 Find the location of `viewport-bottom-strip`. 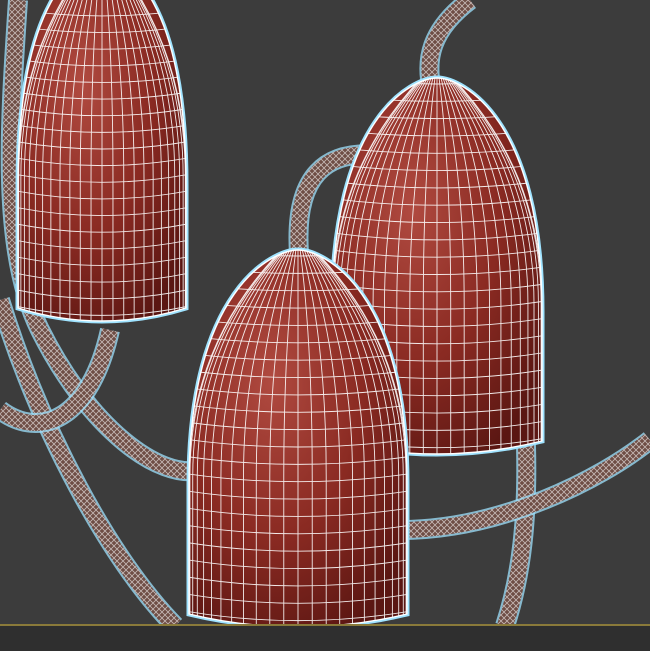

viewport-bottom-strip is located at coordinates (325, 638).